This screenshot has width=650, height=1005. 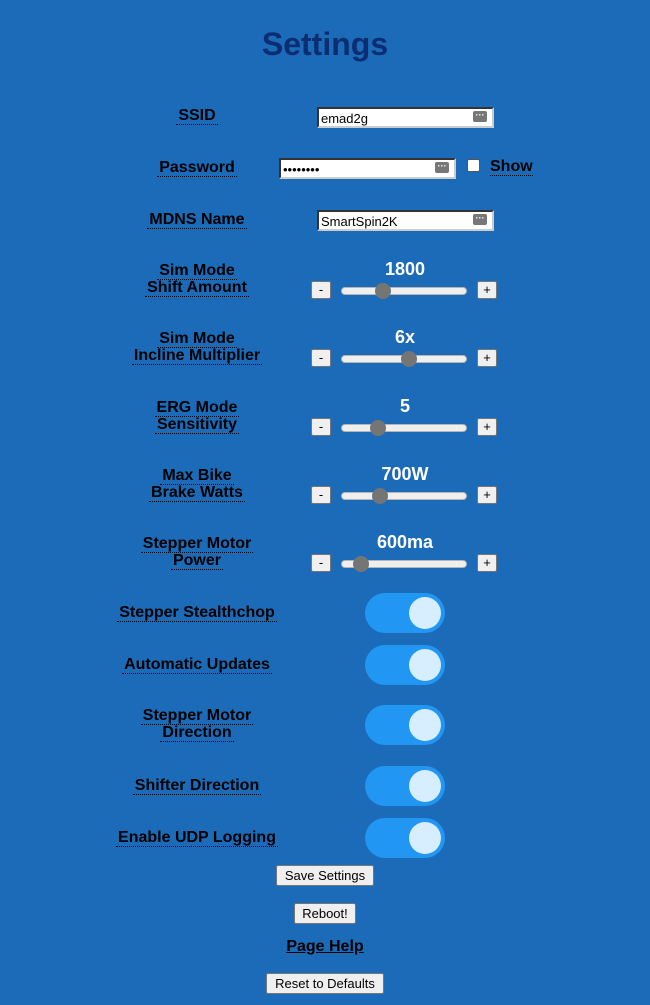 I want to click on slider-label: Max Bike Brake Watts, so click(x=197, y=484).